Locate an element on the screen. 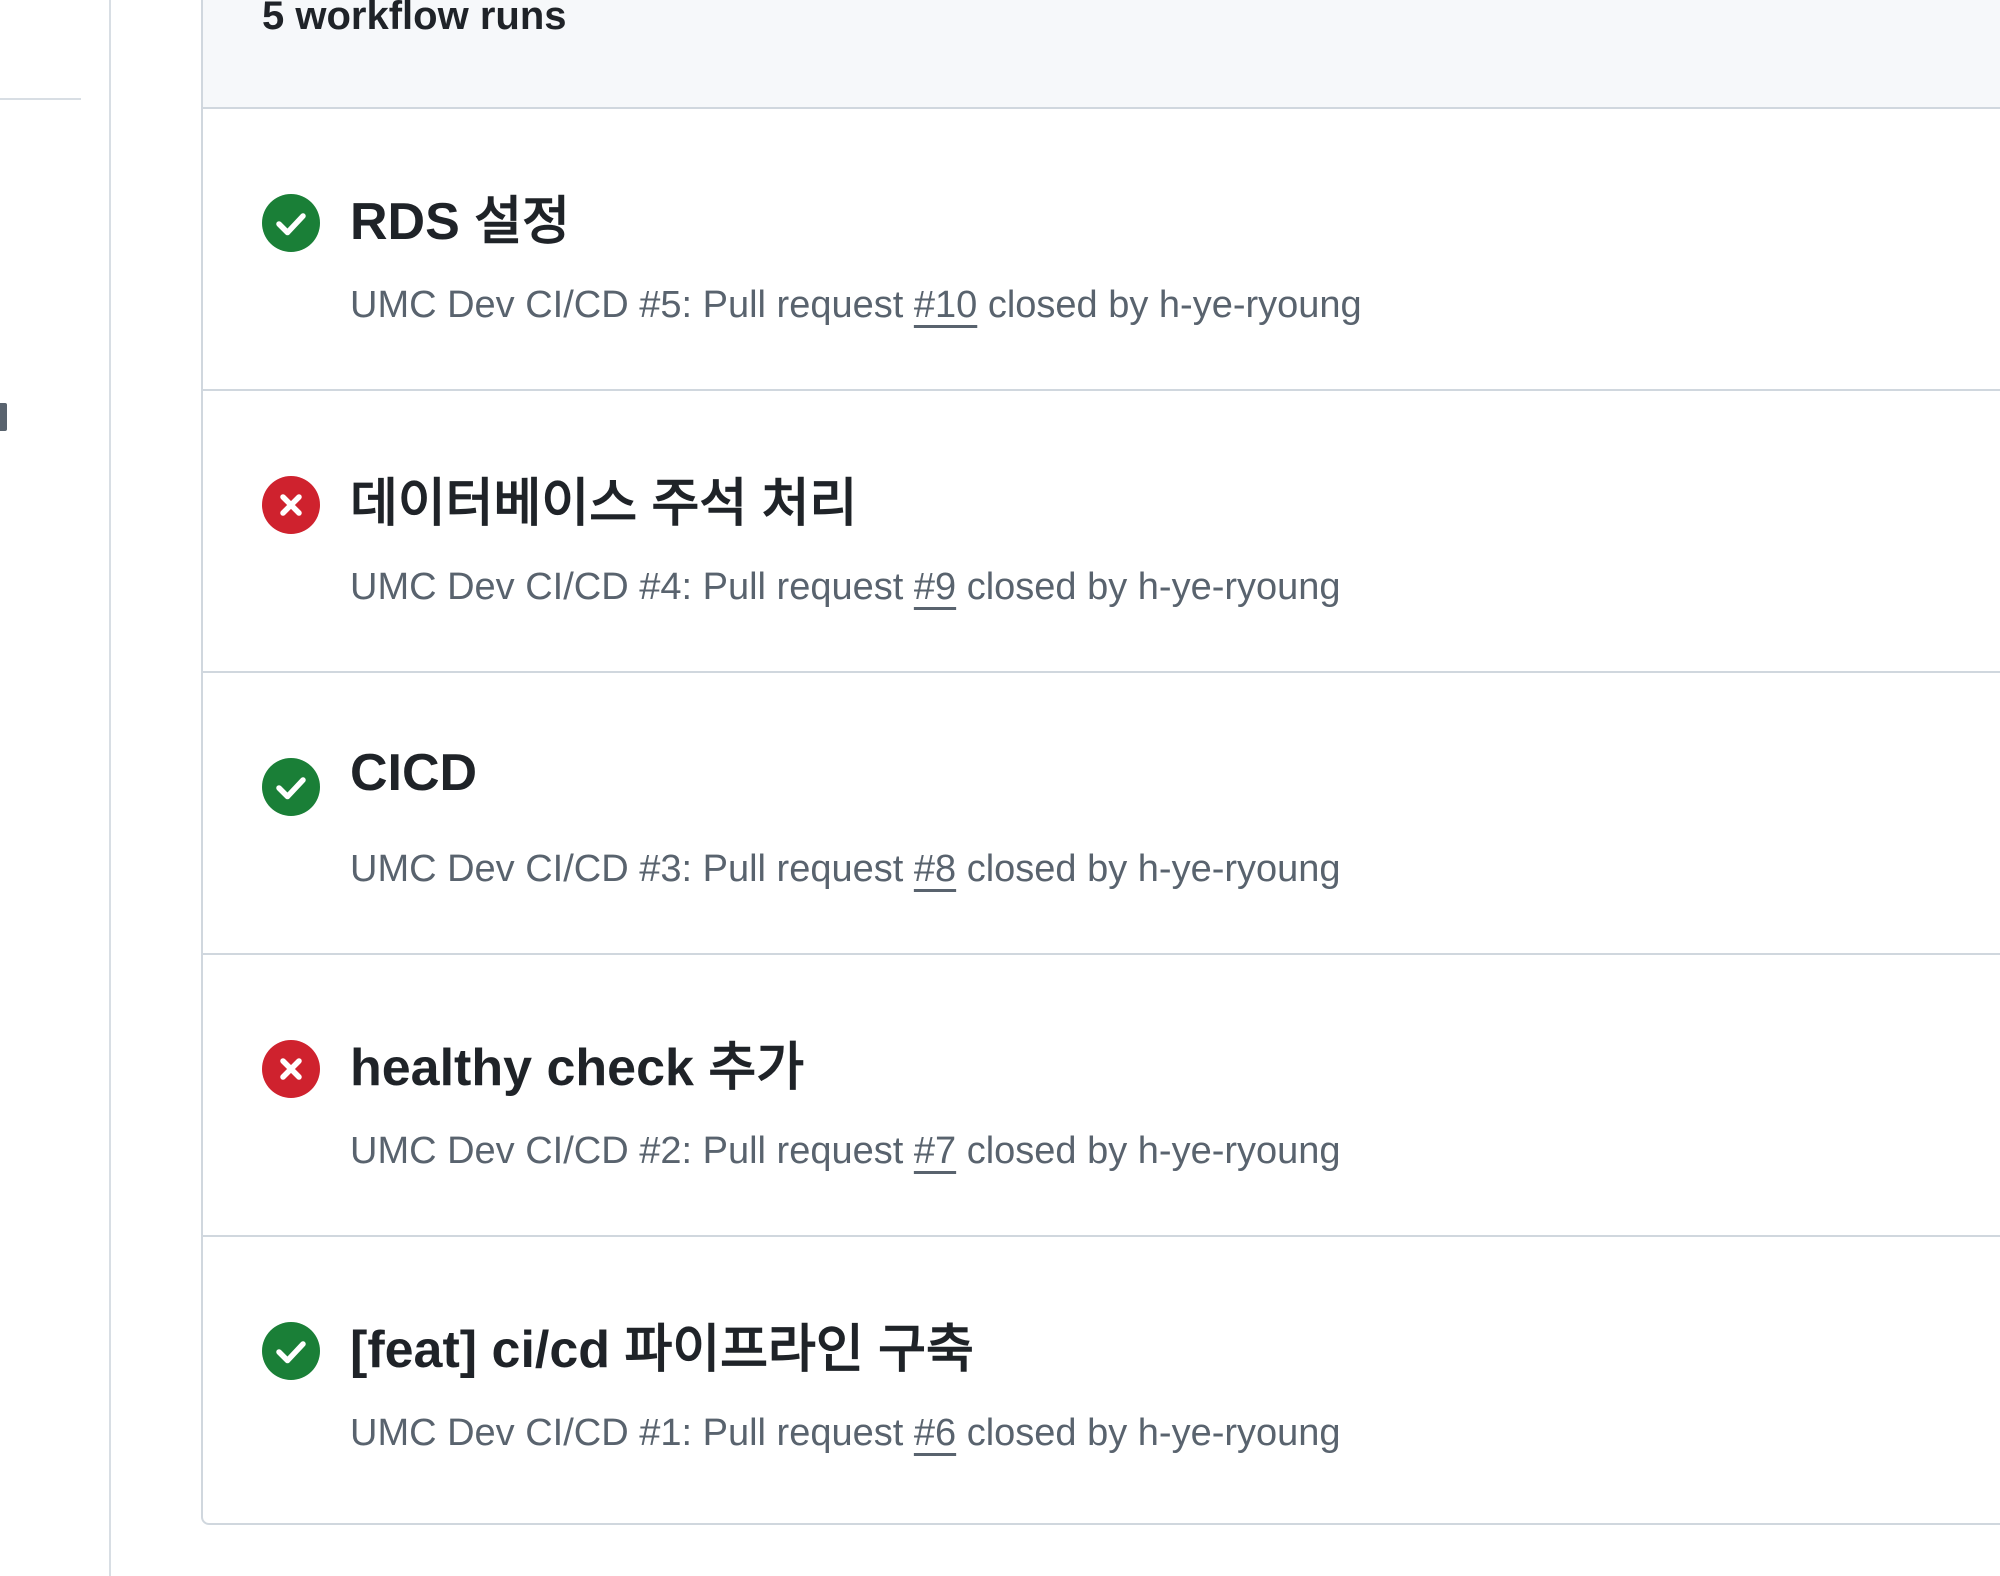 The image size is (2000, 1576). workflow-run-name: UMC Dev CI/CD #5: Pull request is located at coordinates (627, 305).